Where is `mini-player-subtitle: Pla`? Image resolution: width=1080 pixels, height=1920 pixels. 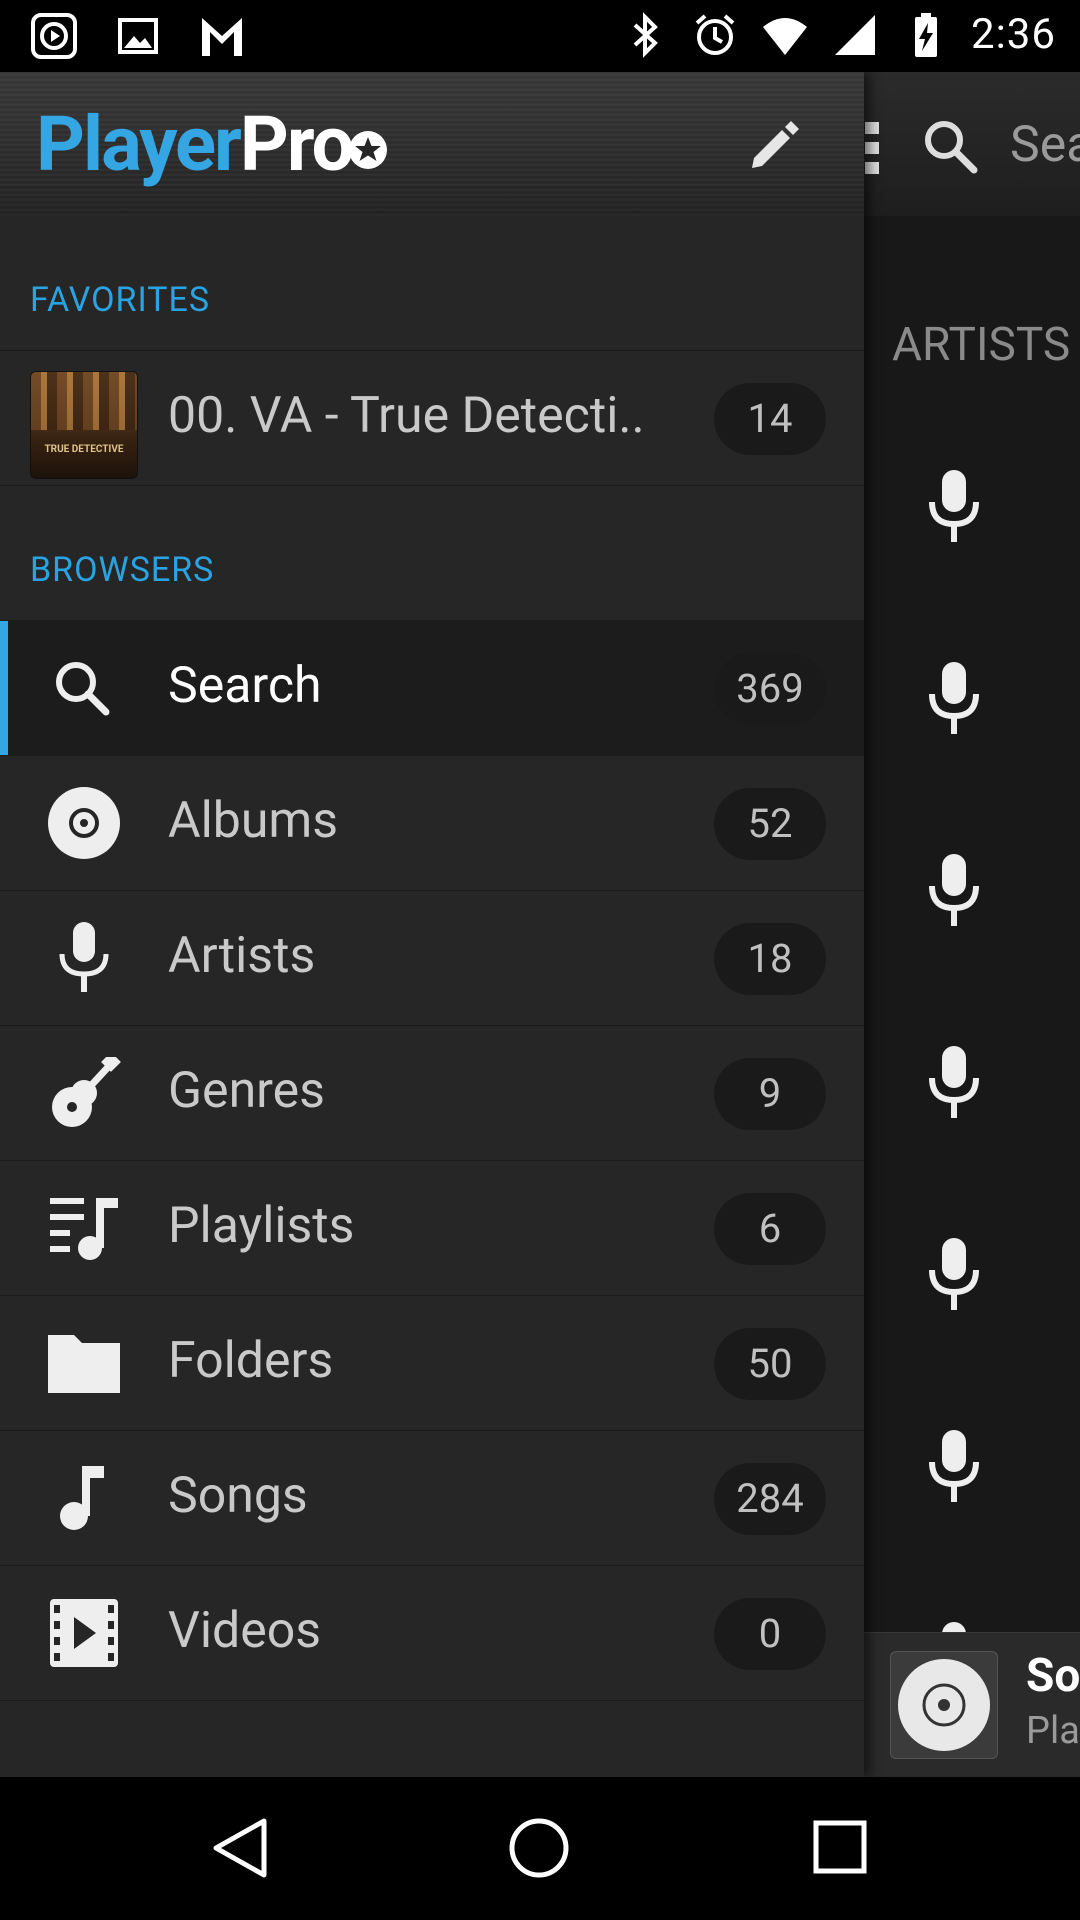
mini-player-subtitle: Pla is located at coordinates (1053, 1731).